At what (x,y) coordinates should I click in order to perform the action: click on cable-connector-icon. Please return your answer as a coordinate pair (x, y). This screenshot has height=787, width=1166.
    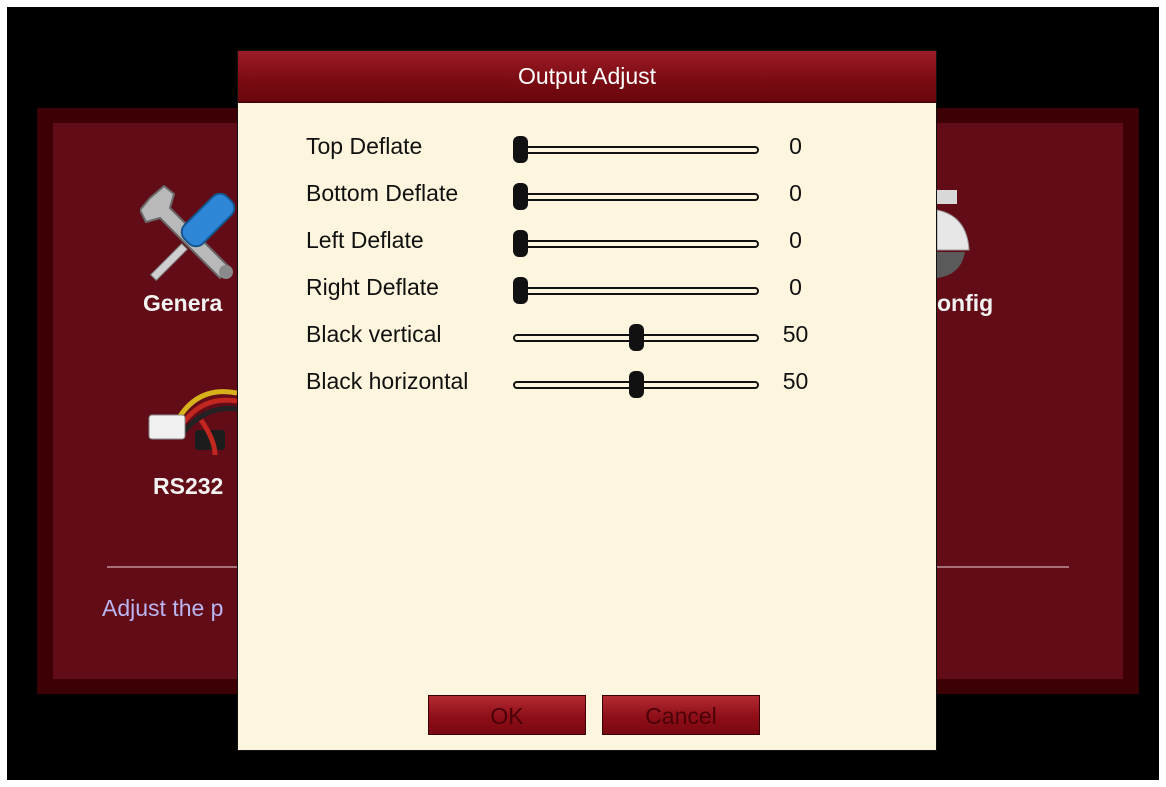
    Looking at the image, I should click on (192, 422).